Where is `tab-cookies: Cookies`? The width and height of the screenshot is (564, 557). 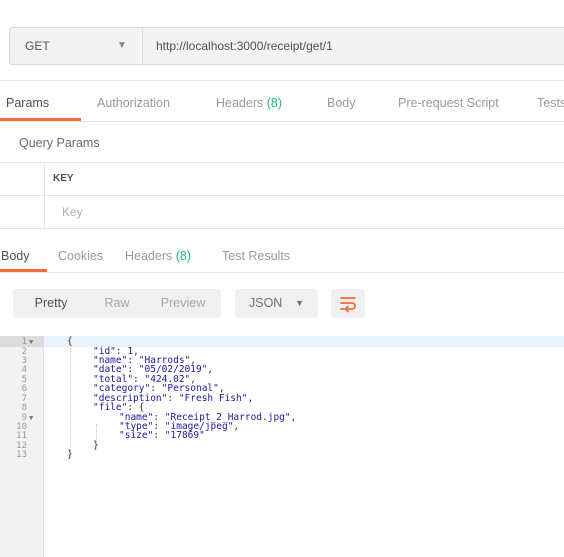 tab-cookies: Cookies is located at coordinates (80, 256).